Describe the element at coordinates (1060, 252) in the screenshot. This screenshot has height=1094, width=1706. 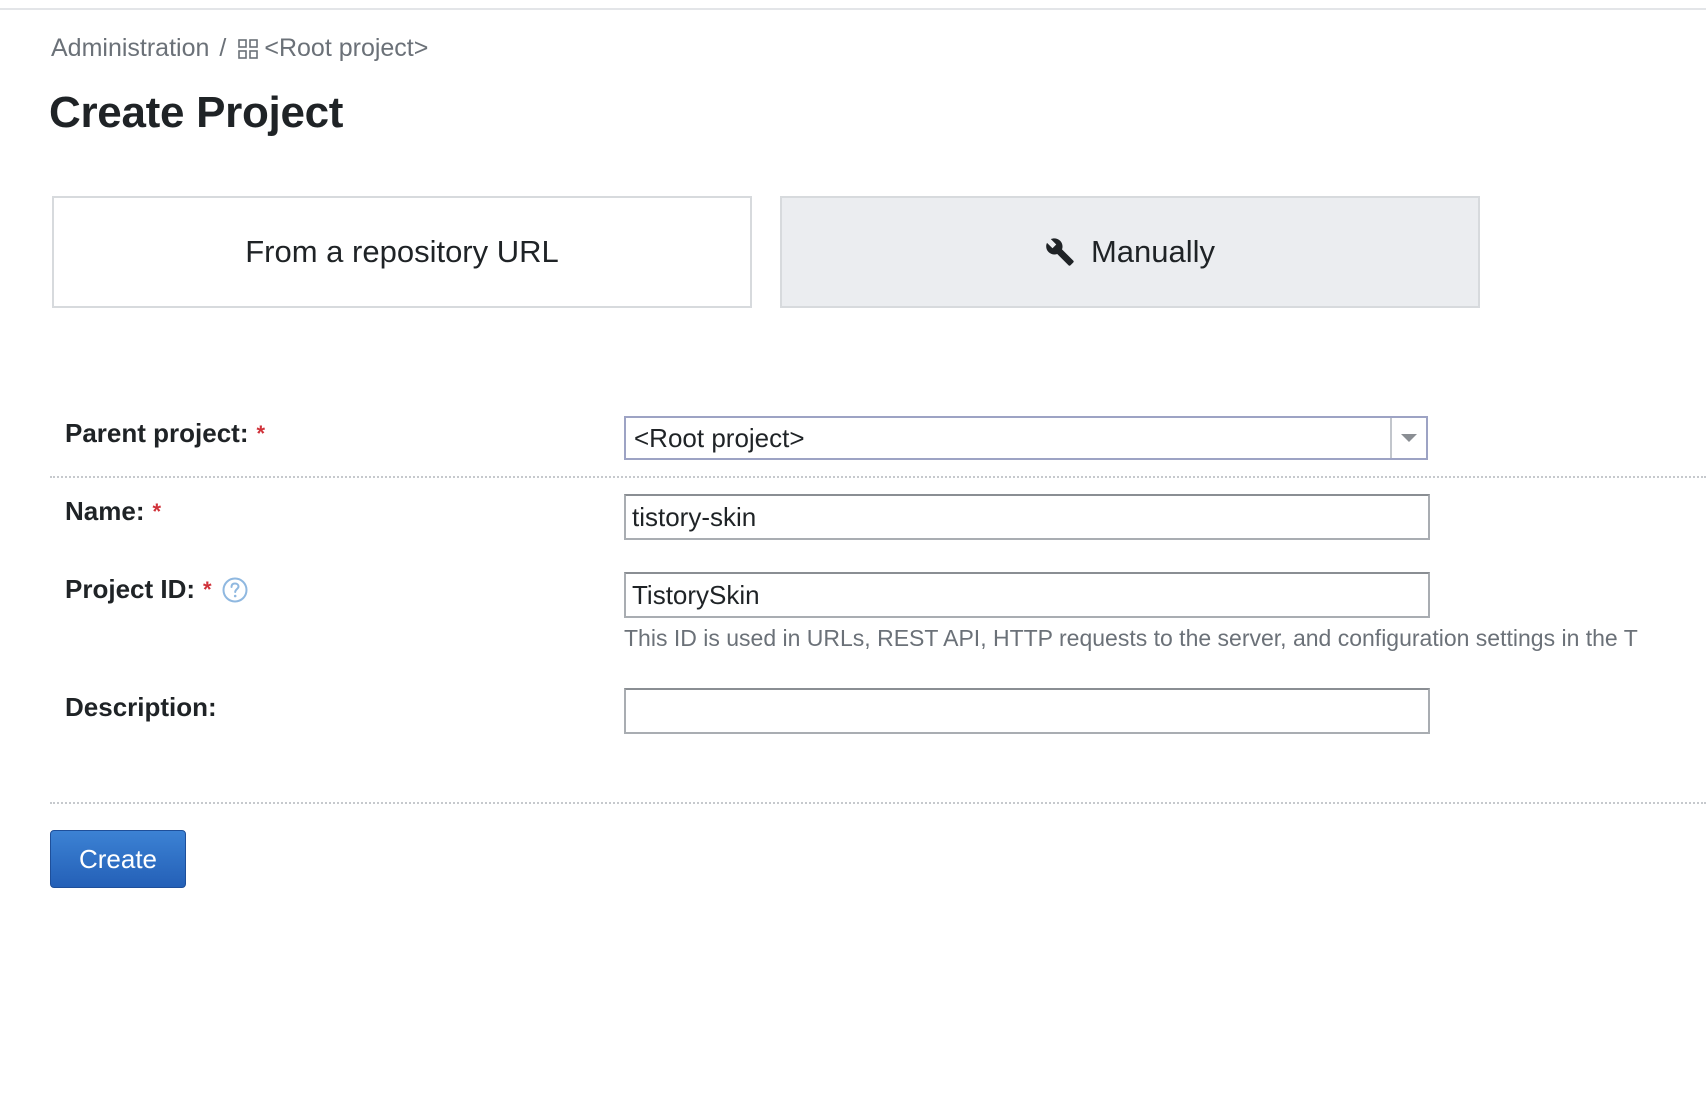
I see `wrench-icon` at that location.